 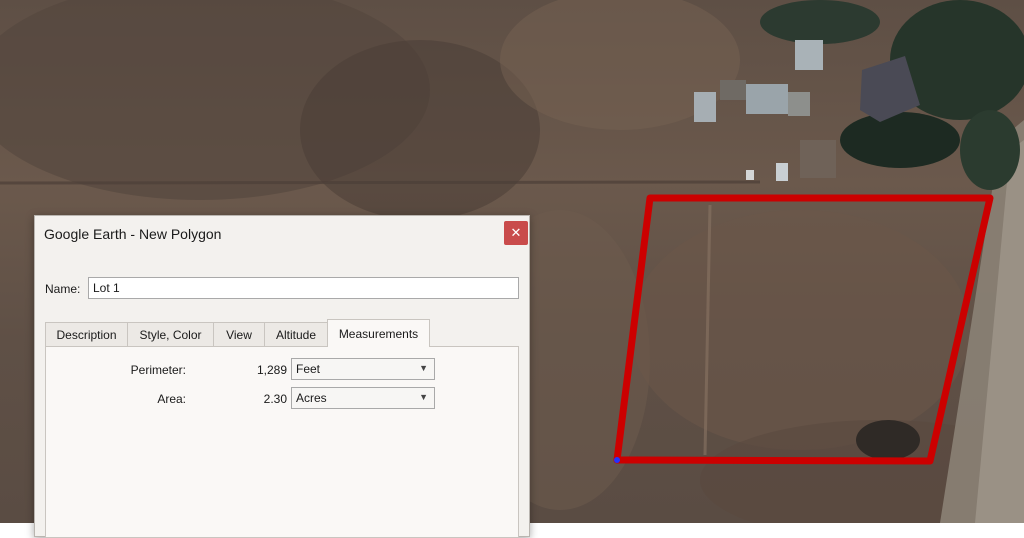 I want to click on tab-label: Description, so click(x=86, y=335).